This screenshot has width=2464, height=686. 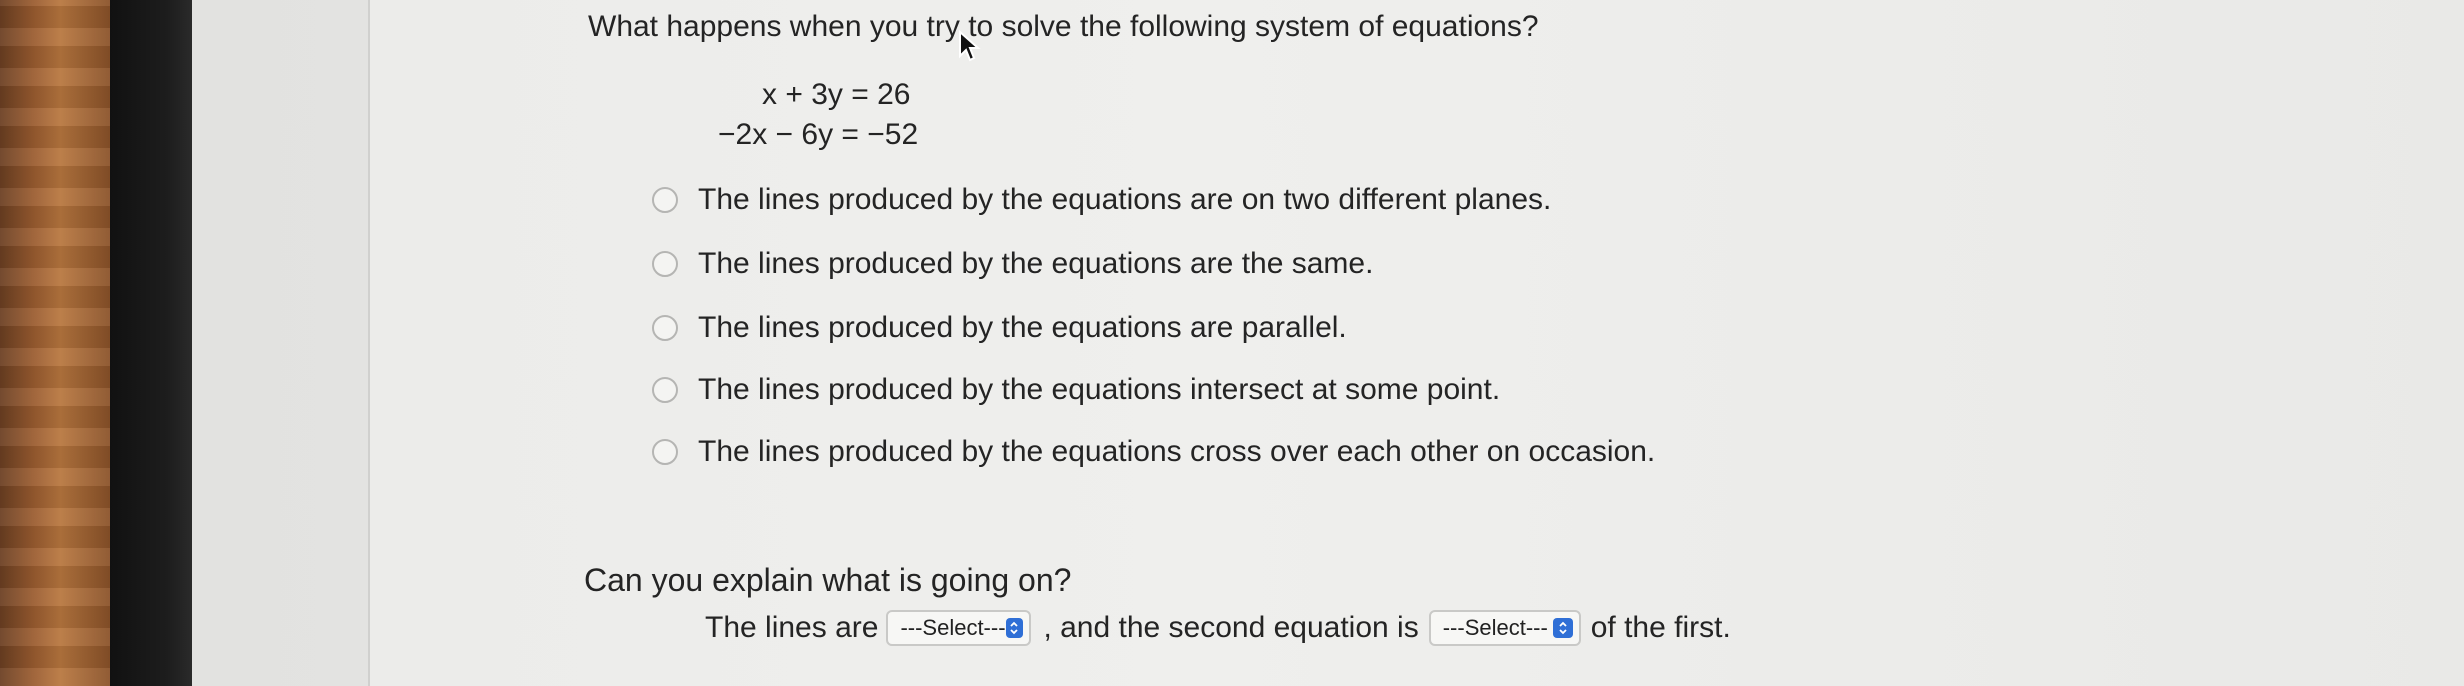 I want to click on sentence-part-1: The lines are, so click(x=792, y=627).